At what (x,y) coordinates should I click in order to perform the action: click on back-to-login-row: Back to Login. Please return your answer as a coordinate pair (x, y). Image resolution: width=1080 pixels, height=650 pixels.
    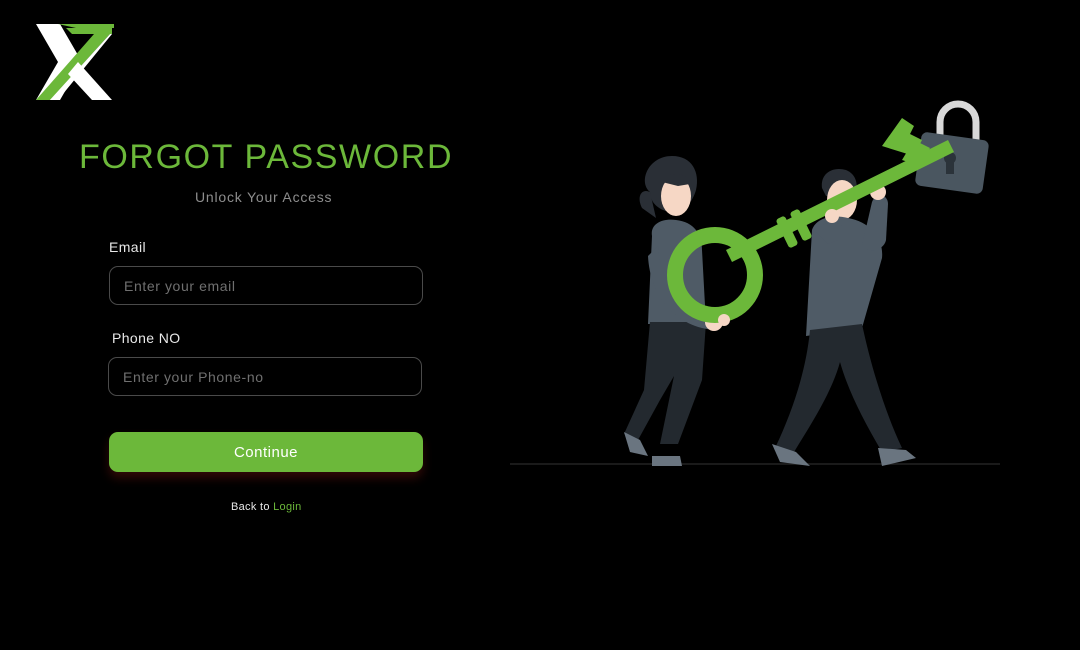
    Looking at the image, I should click on (266, 507).